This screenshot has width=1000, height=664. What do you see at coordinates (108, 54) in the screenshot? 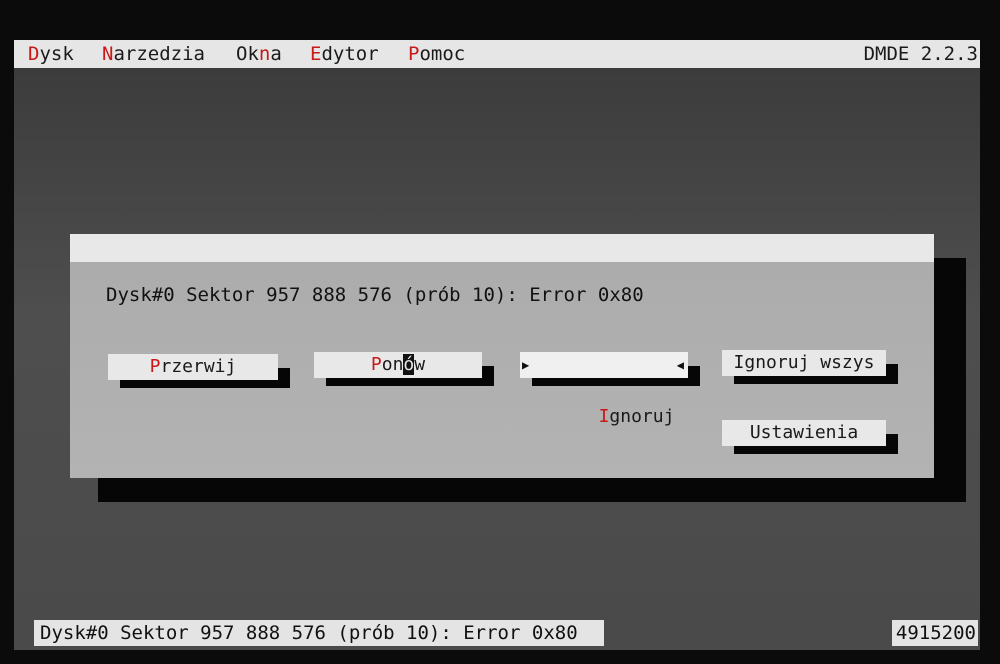
I see `menu-narzedzia-hotkey: N` at bounding box center [108, 54].